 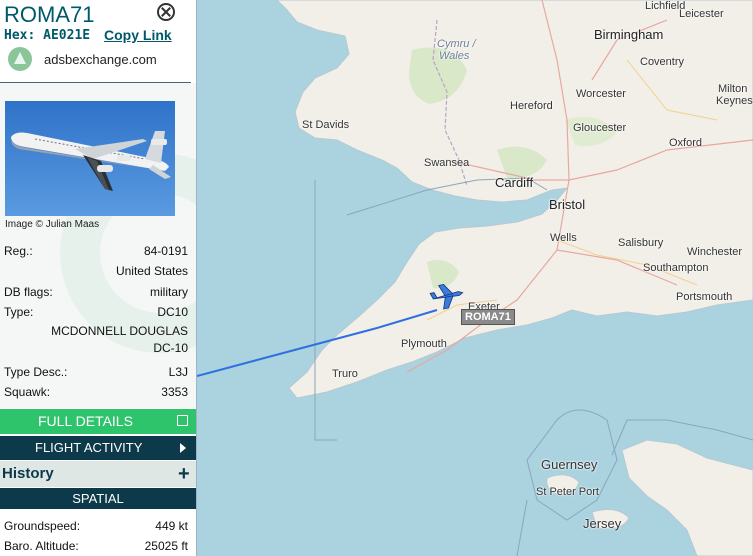 What do you see at coordinates (629, 34) in the screenshot?
I see `place-birmingham: Birmingham` at bounding box center [629, 34].